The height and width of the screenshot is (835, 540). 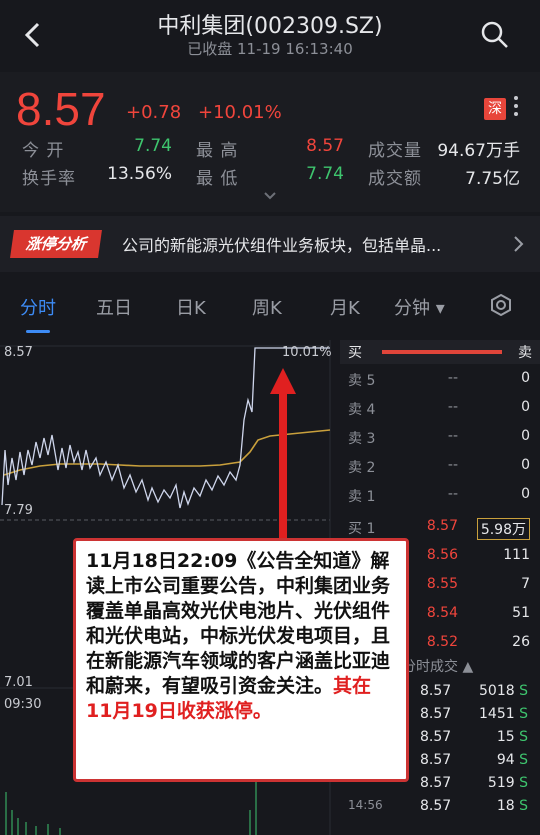 What do you see at coordinates (362, 468) in the screenshot?
I see `ask-level: 卖 2` at bounding box center [362, 468].